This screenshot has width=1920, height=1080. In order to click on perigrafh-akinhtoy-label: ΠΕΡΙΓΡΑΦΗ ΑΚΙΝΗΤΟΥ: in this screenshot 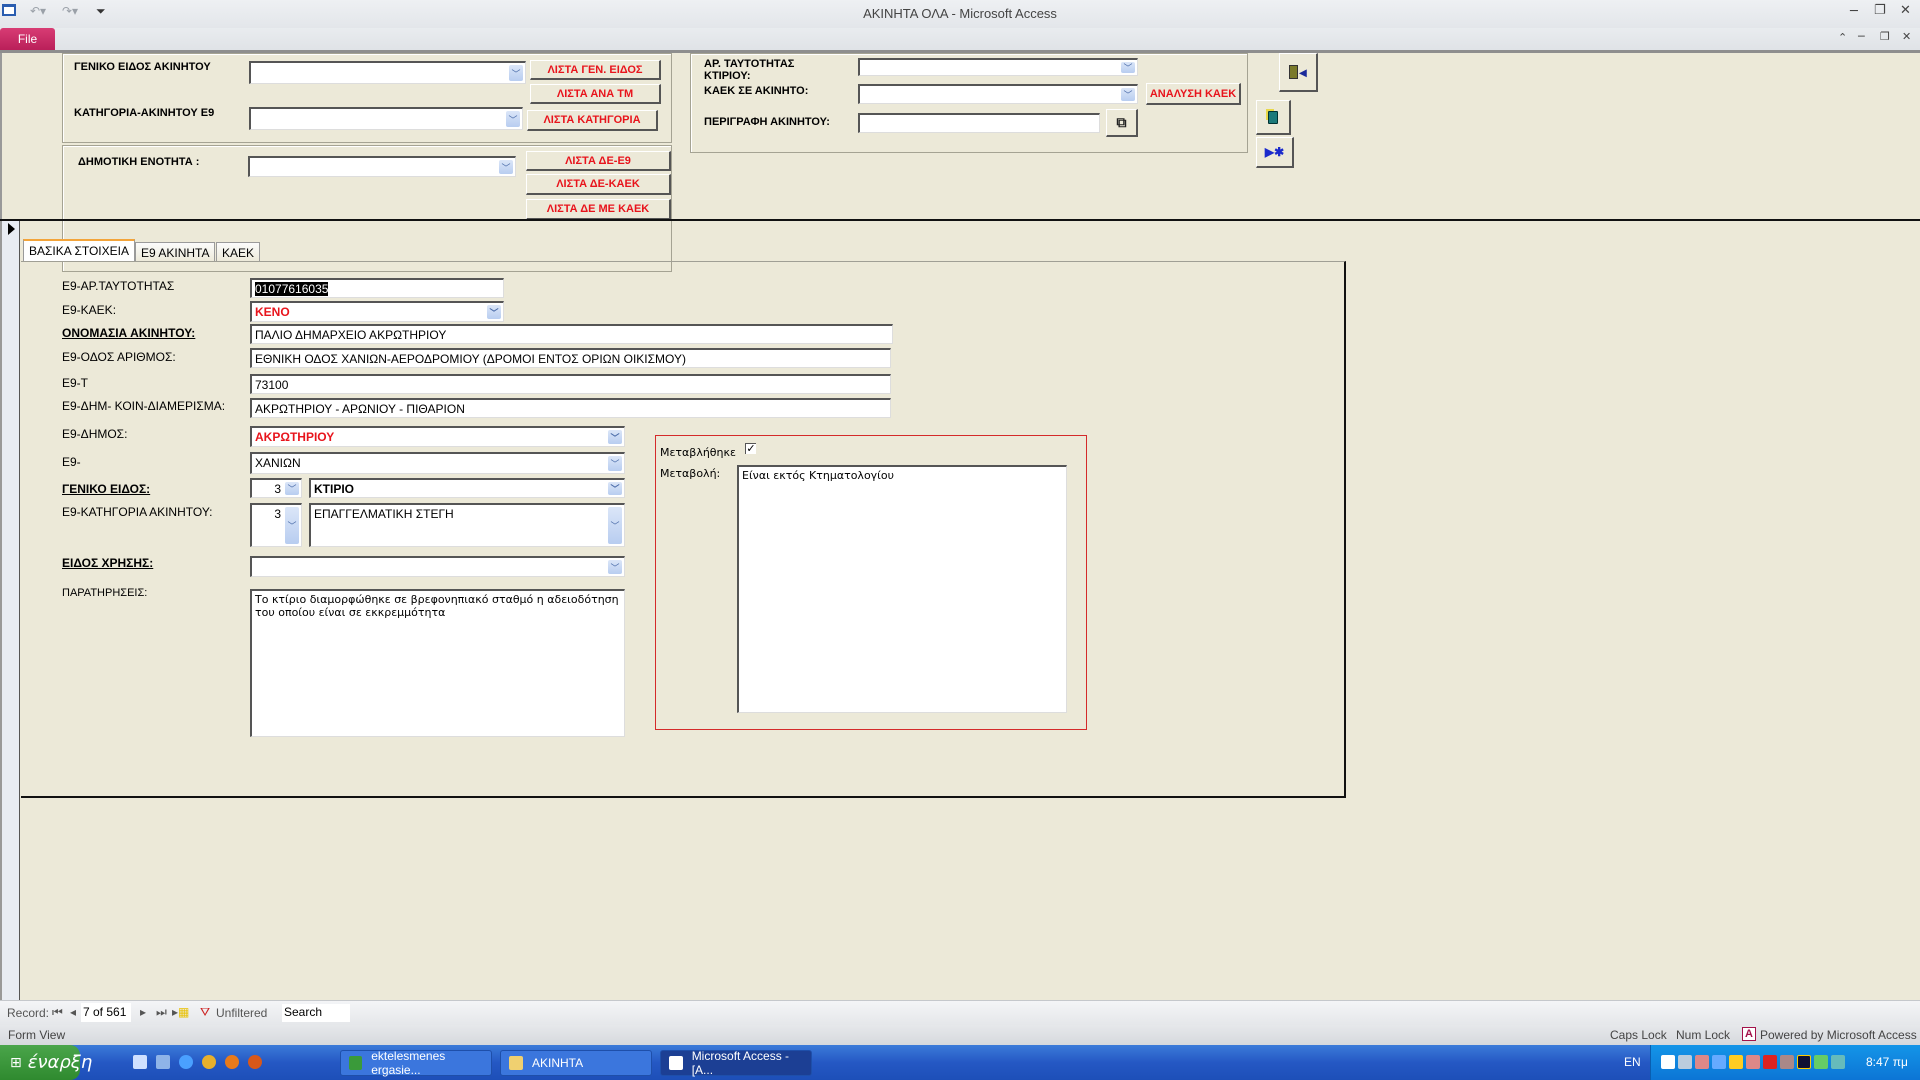, I will do `click(767, 122)`.